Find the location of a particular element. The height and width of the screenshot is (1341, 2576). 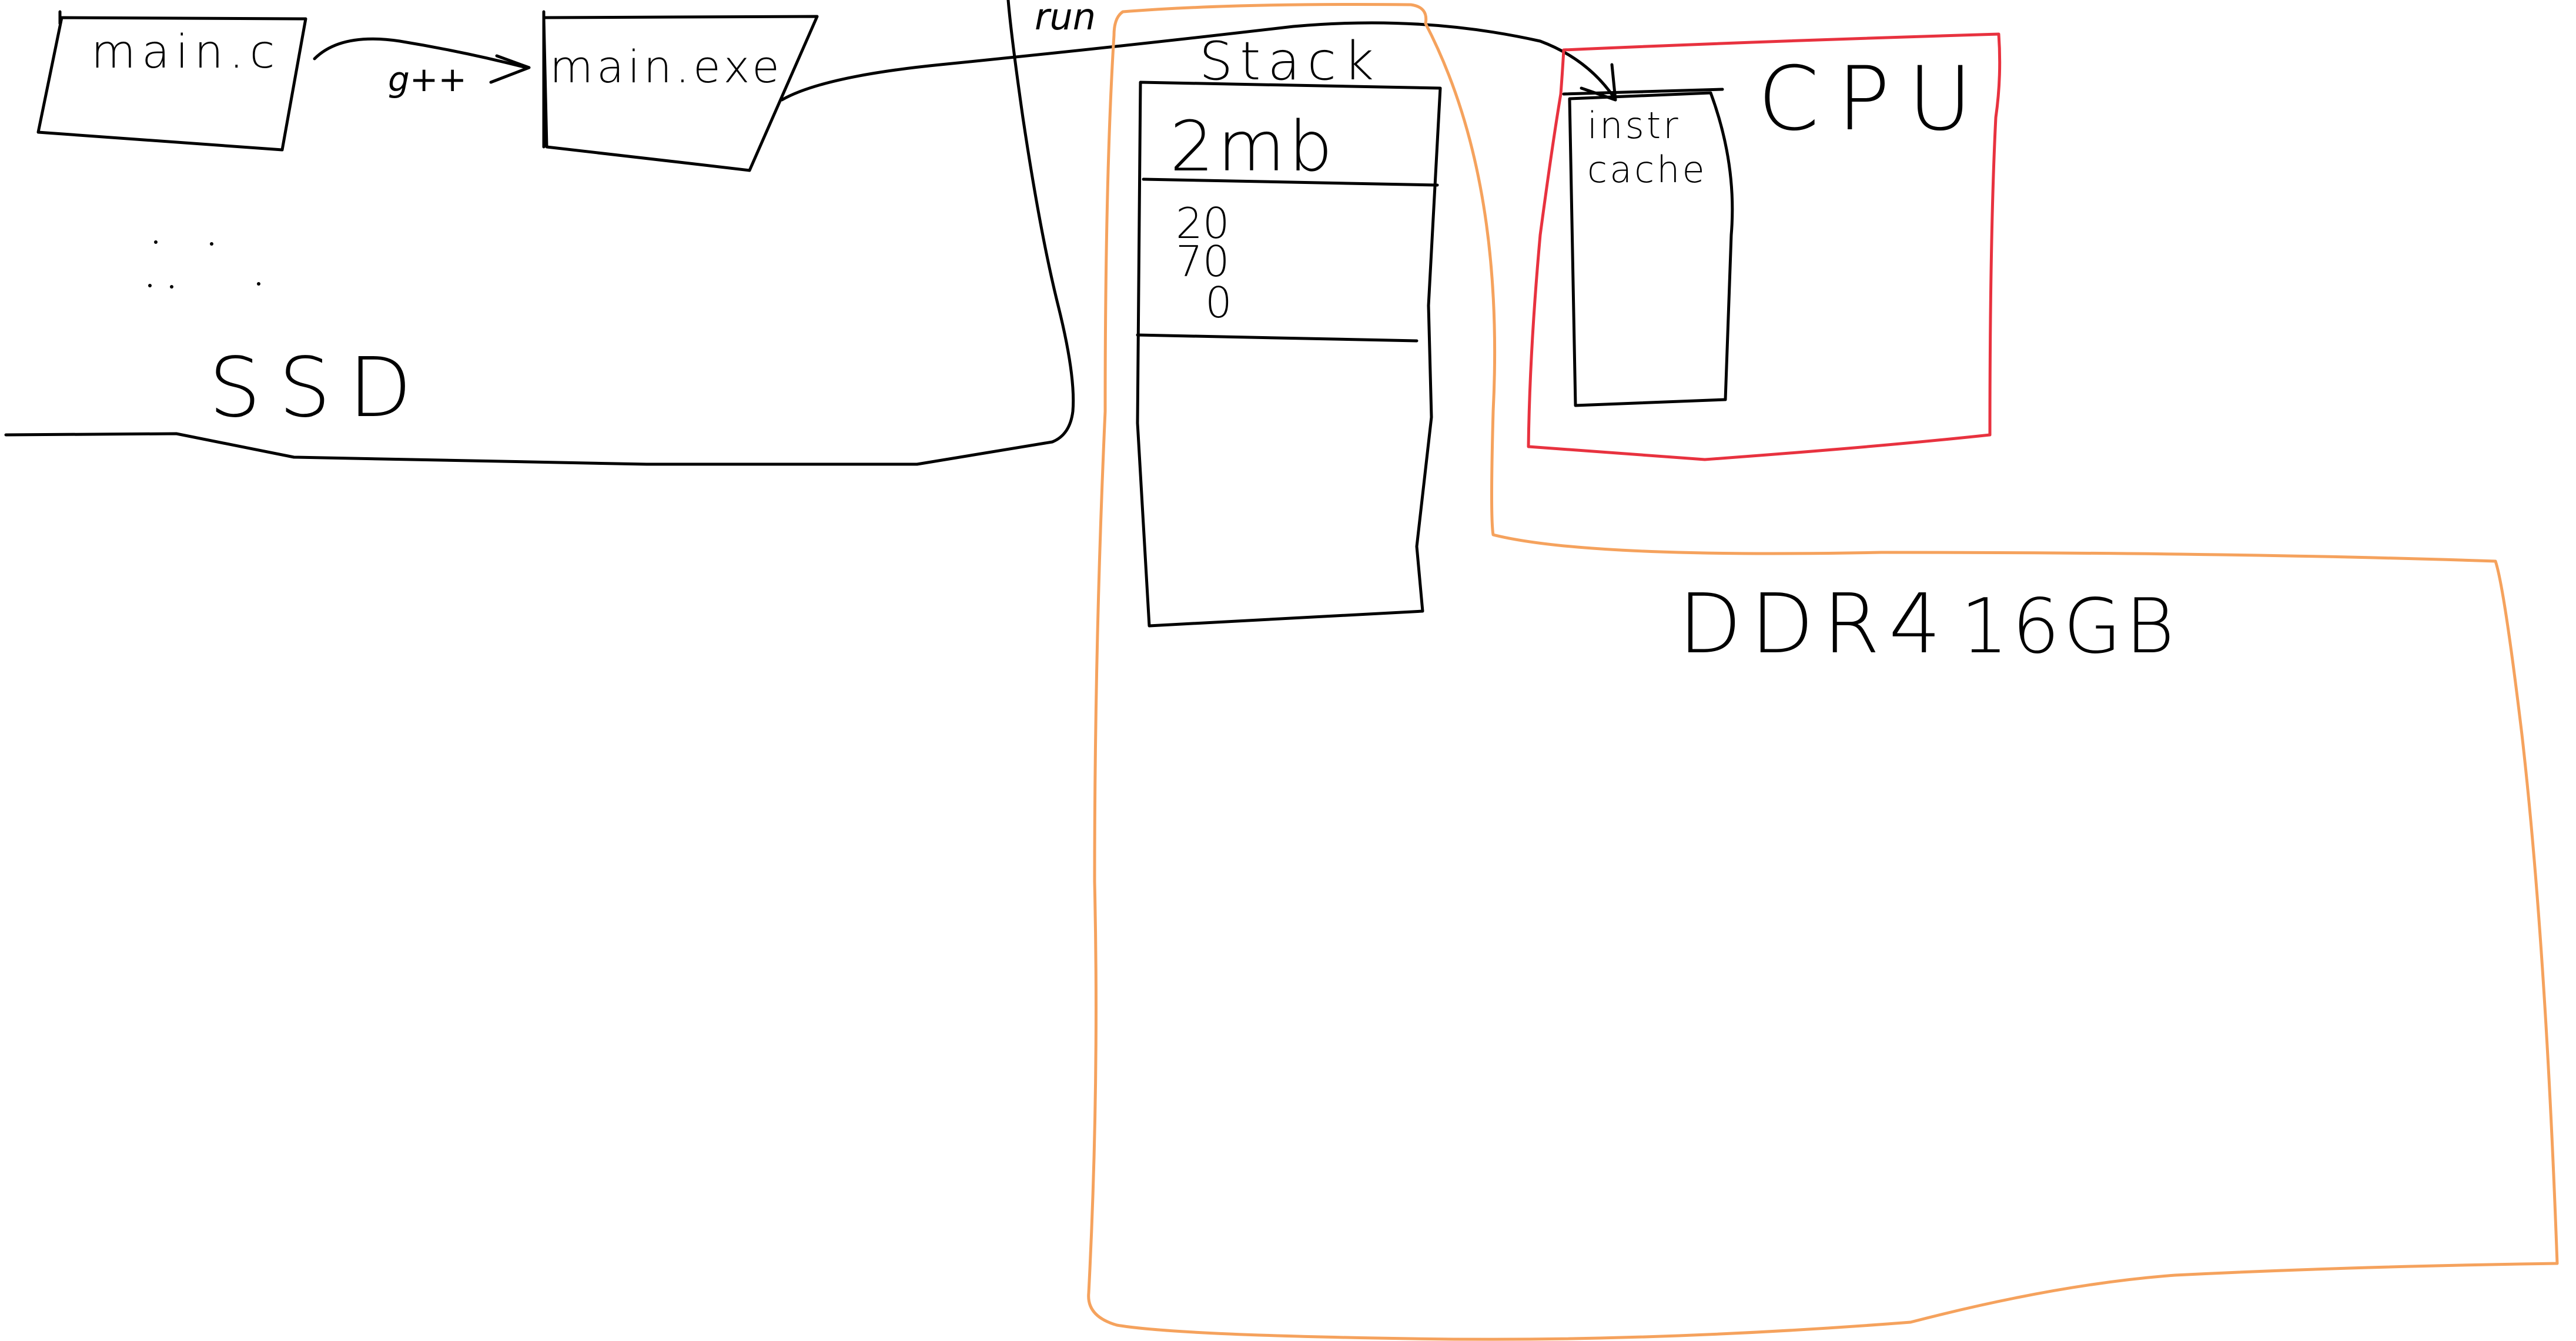

compile-arrow: g++ is located at coordinates (422, 68).